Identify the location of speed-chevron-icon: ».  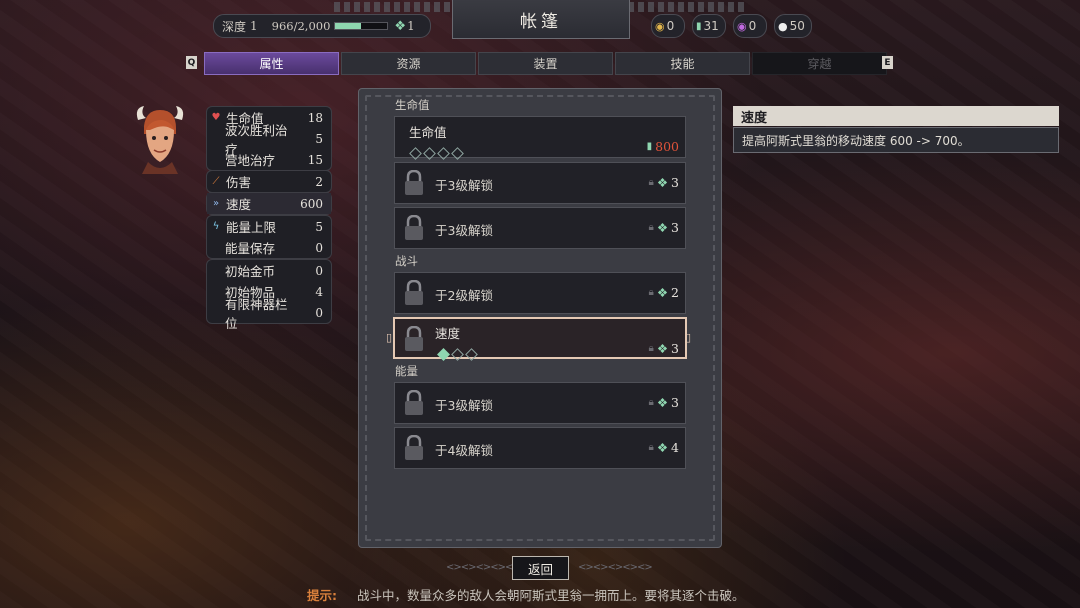
(216, 203).